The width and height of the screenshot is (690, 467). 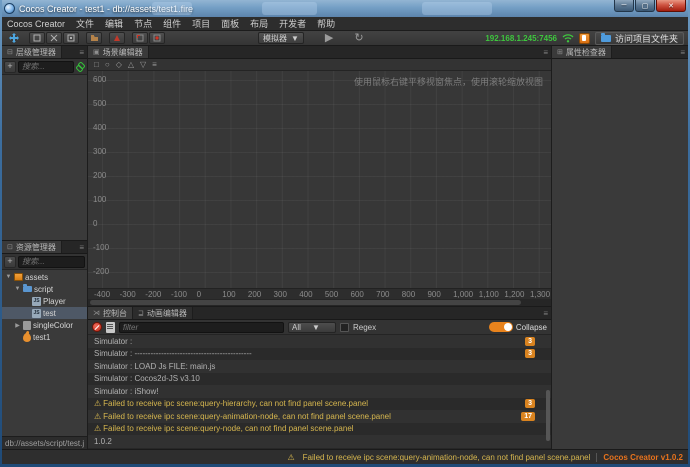 What do you see at coordinates (114, 23) in the screenshot?
I see `menu-item-2: 编辑` at bounding box center [114, 23].